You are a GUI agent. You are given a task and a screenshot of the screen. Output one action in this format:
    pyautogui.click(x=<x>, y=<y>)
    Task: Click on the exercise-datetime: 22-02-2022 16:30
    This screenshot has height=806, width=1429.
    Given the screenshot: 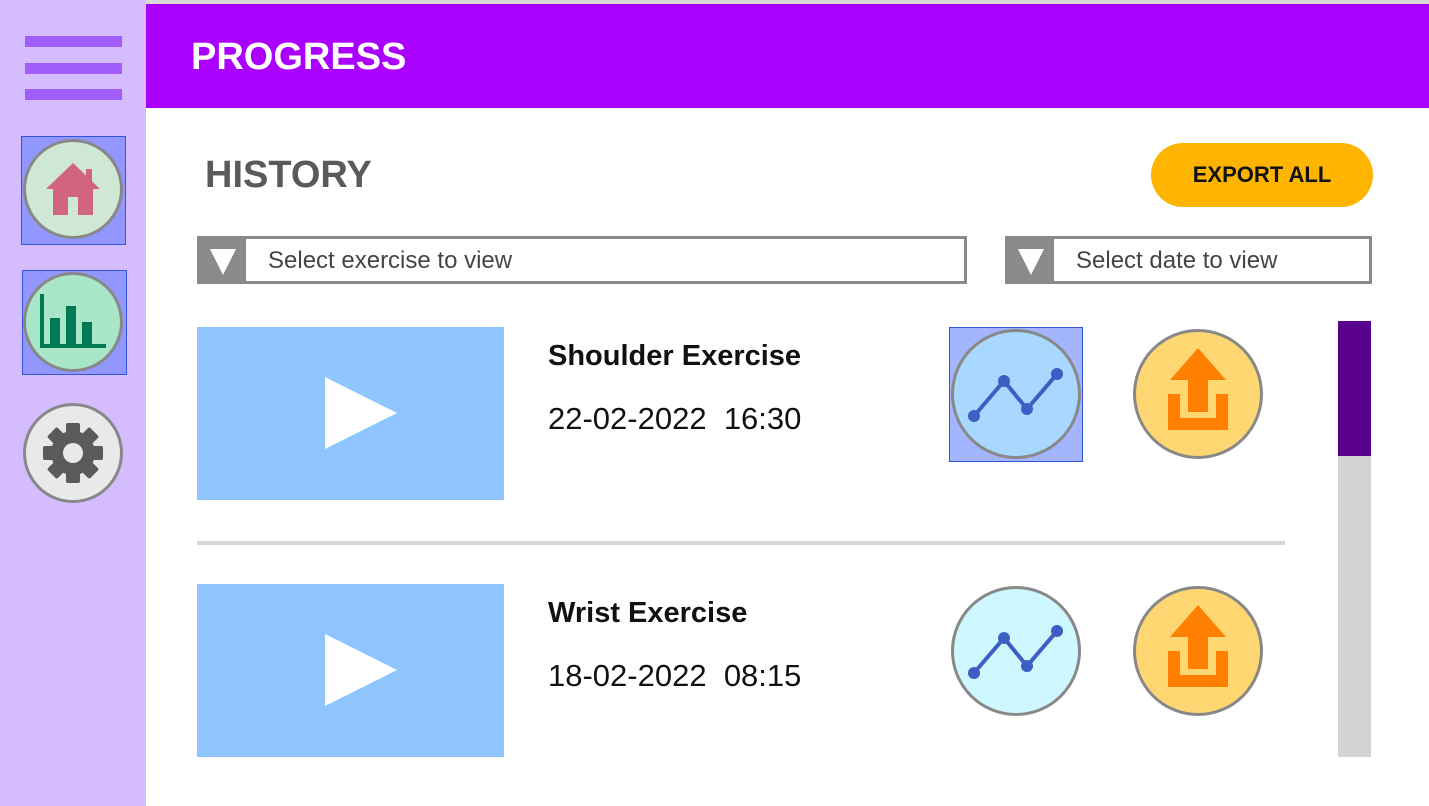 What is the action you would take?
    pyautogui.click(x=674, y=419)
    